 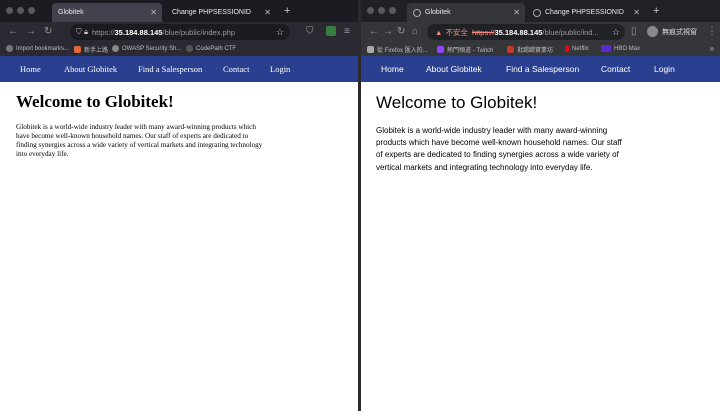 What do you see at coordinates (9, 48) in the screenshot?
I see `import-icon` at bounding box center [9, 48].